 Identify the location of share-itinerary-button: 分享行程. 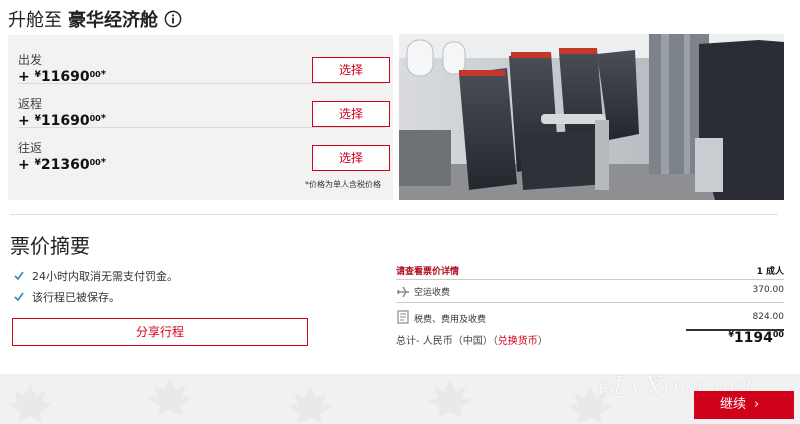
(160, 332).